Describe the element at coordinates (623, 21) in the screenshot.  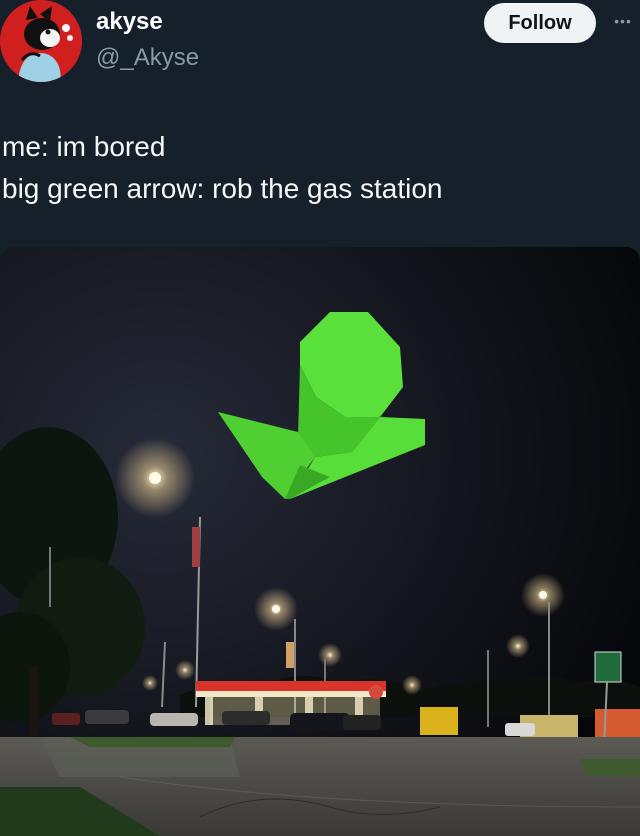
I see `more-options-icon: •••` at that location.